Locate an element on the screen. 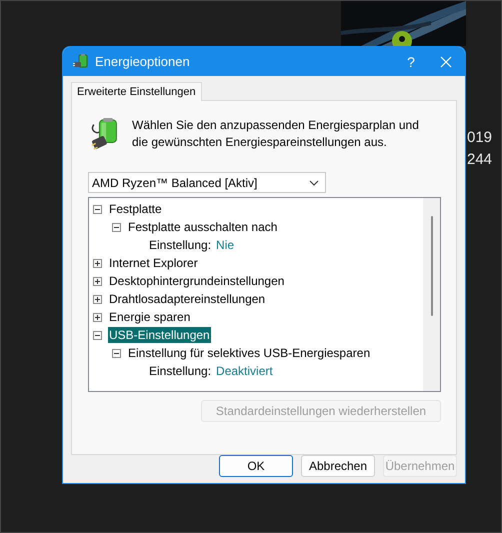  close-icon is located at coordinates (446, 62).